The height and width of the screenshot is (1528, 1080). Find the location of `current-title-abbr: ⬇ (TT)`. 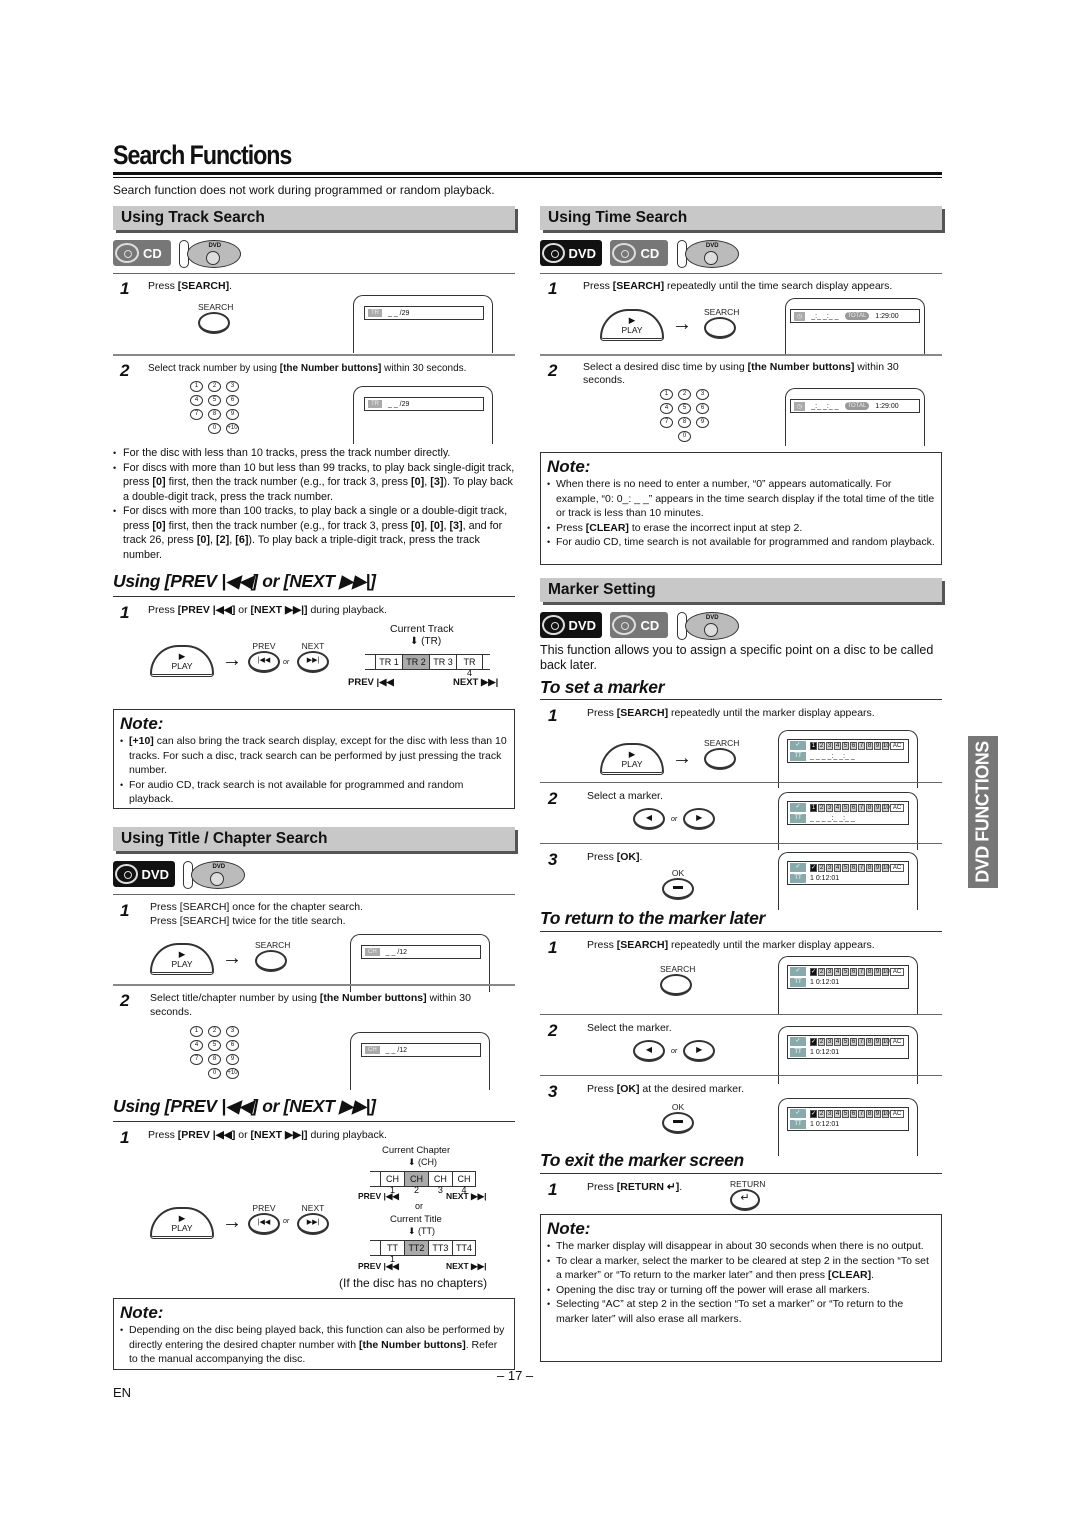

current-title-abbr: ⬇ (TT) is located at coordinates (422, 1231).